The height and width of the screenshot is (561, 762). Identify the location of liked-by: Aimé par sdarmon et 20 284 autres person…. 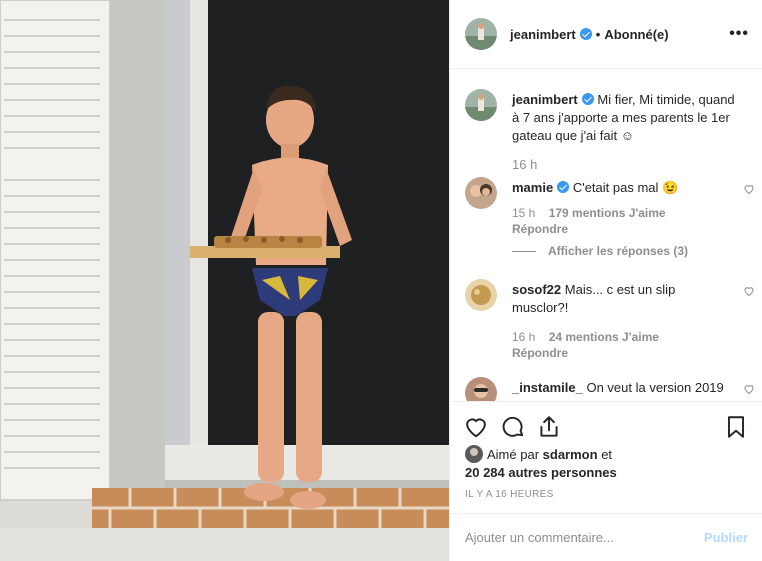
(541, 463).